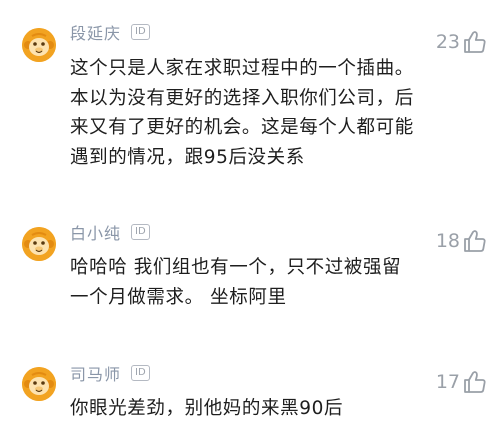 Image resolution: width=496 pixels, height=434 pixels. What do you see at coordinates (207, 408) in the screenshot?
I see `comment-text: 你眼光差劲，别他妈的来黑90后` at bounding box center [207, 408].